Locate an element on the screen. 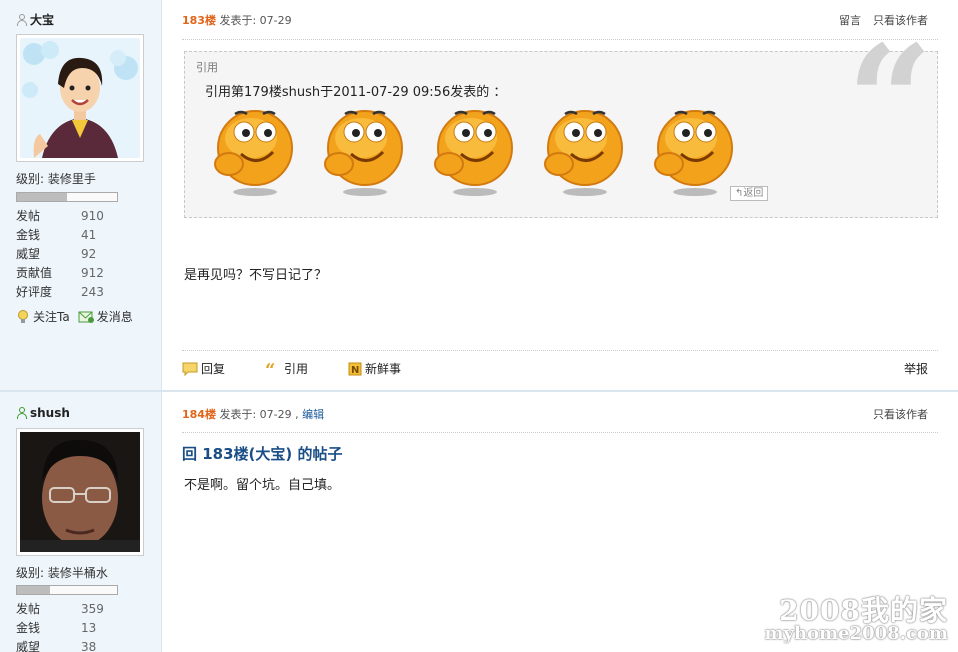  stat-row: 发帖 359 is located at coordinates (86, 609).